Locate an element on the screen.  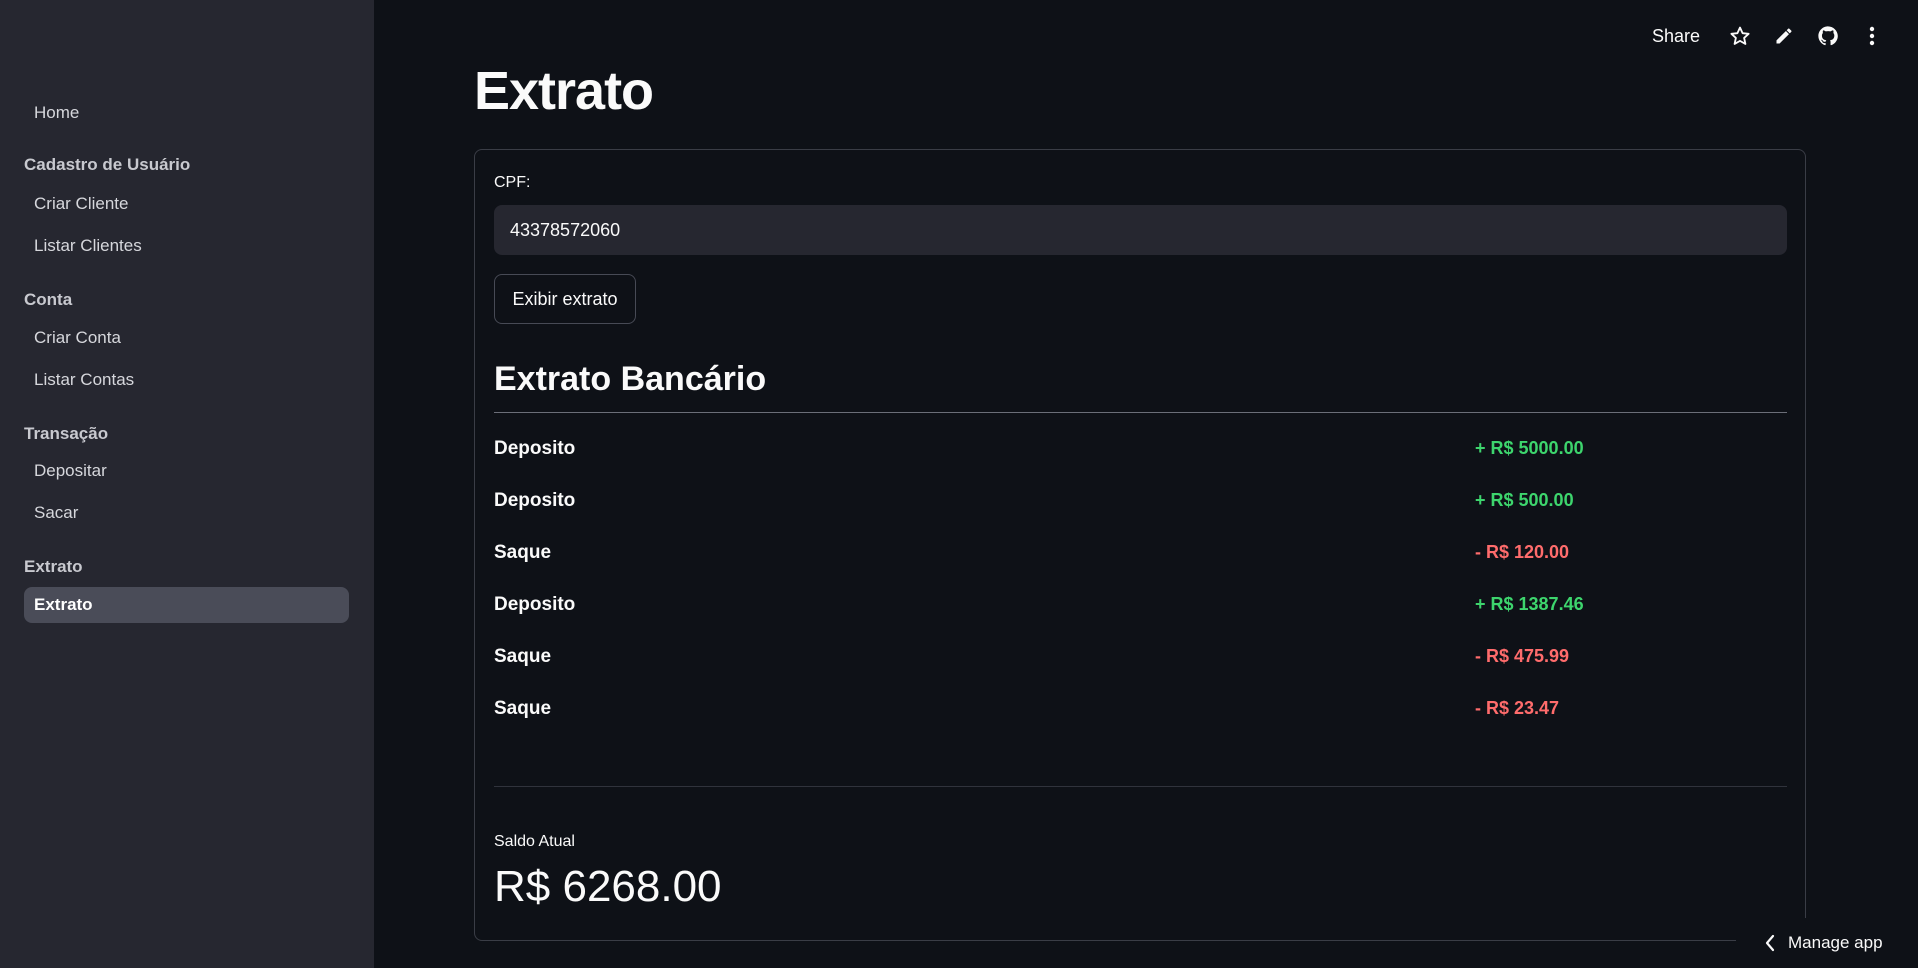
share-button: Share is located at coordinates (1676, 36).